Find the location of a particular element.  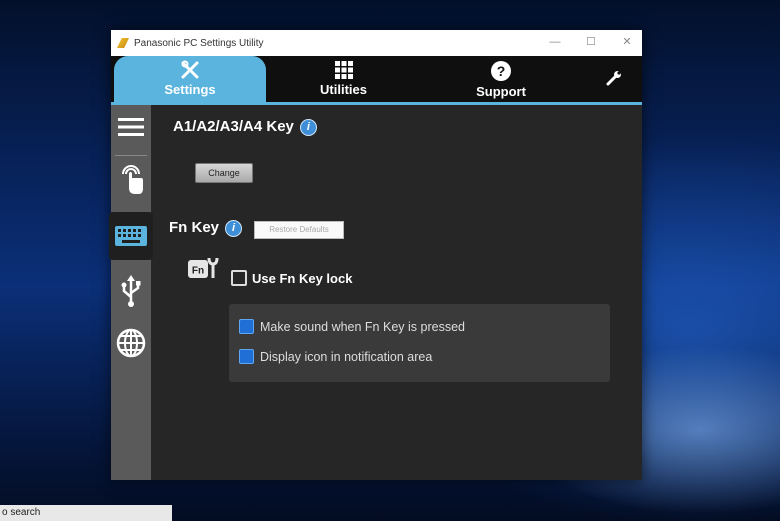

close-button: ✕ is located at coordinates (627, 42).